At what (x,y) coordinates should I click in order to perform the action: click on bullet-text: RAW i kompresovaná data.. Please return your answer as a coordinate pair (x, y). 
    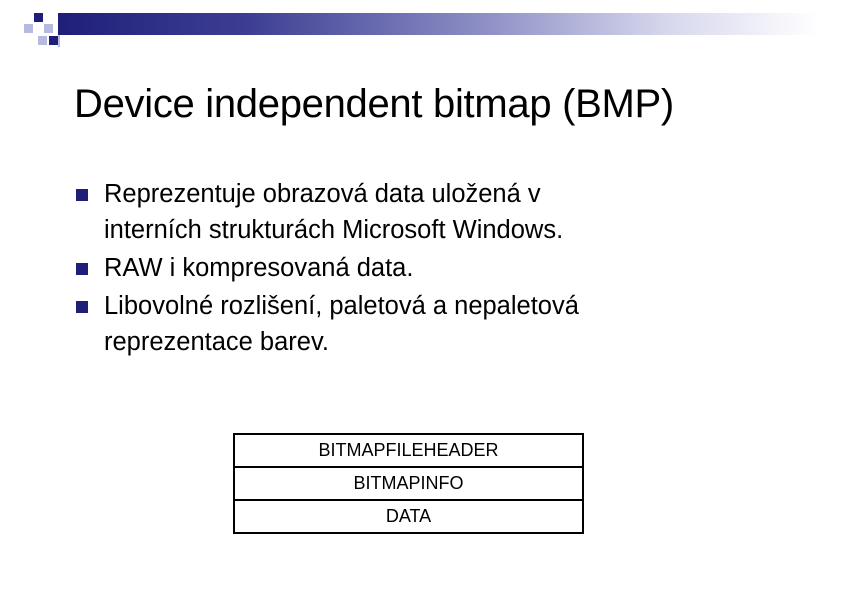
    Looking at the image, I should click on (259, 268).